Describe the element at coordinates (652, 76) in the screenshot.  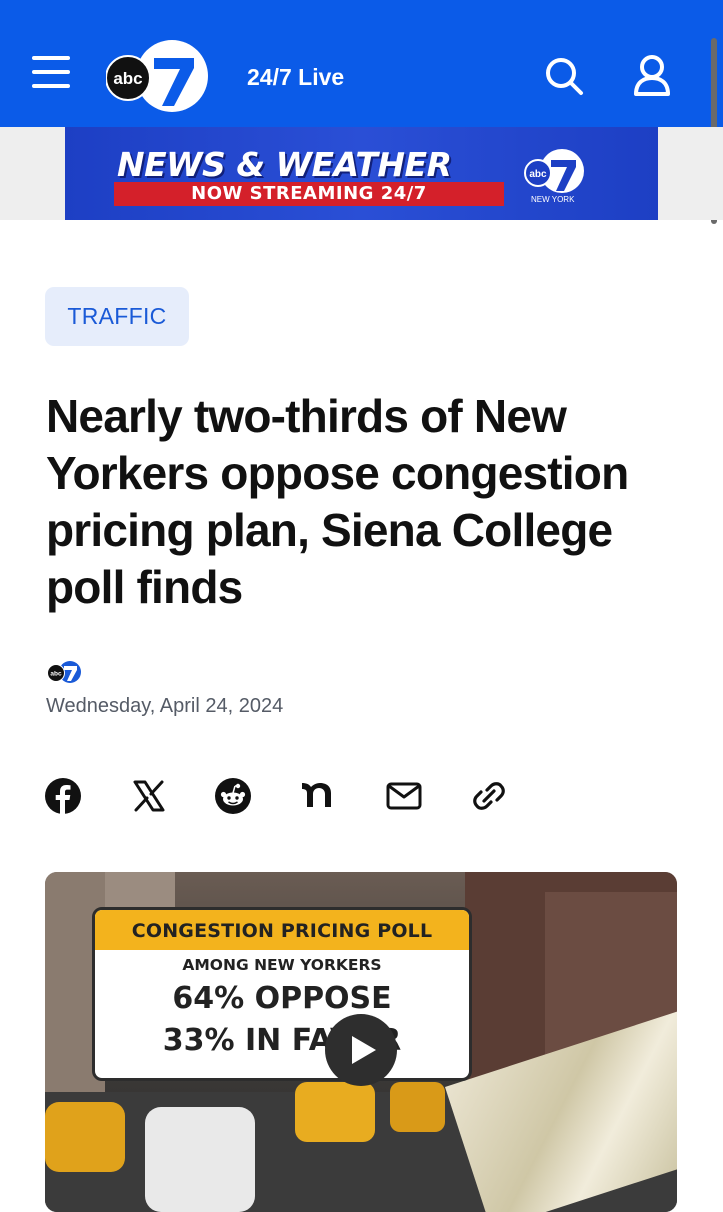
I see `account-icon` at that location.